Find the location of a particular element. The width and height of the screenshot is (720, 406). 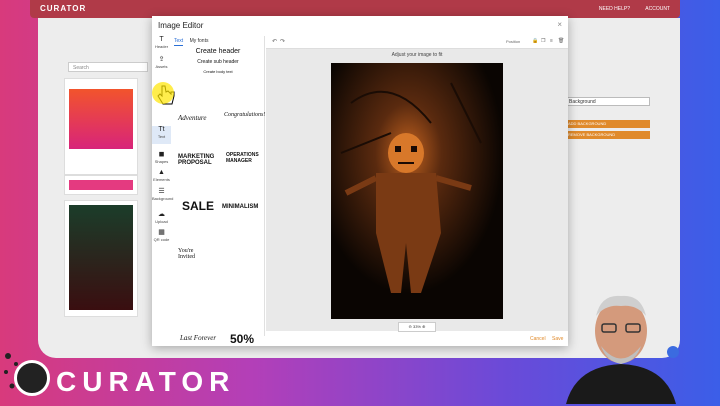

template-minimalism: MINIMALISM is located at coordinates (240, 207).